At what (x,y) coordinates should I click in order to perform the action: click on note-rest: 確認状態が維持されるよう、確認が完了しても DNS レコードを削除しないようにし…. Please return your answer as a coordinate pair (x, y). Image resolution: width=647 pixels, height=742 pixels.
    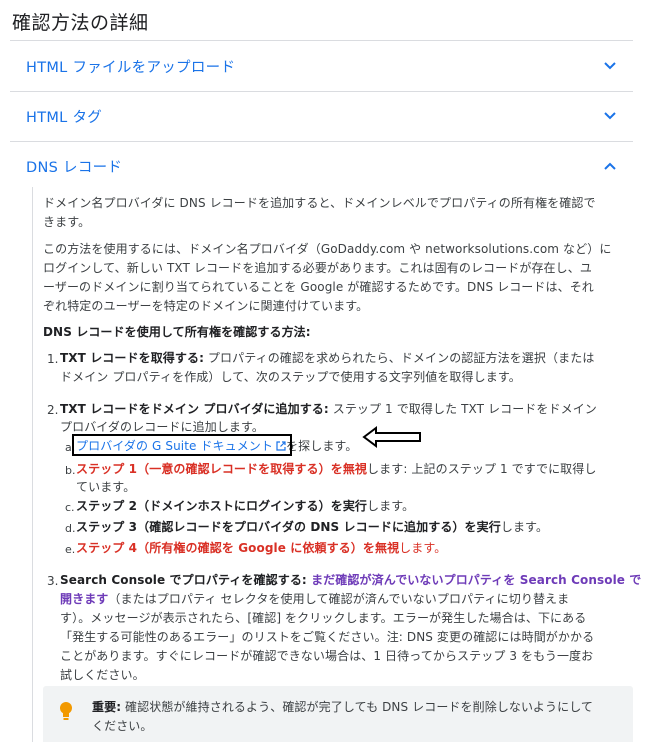
    Looking at the image, I should click on (357, 707).